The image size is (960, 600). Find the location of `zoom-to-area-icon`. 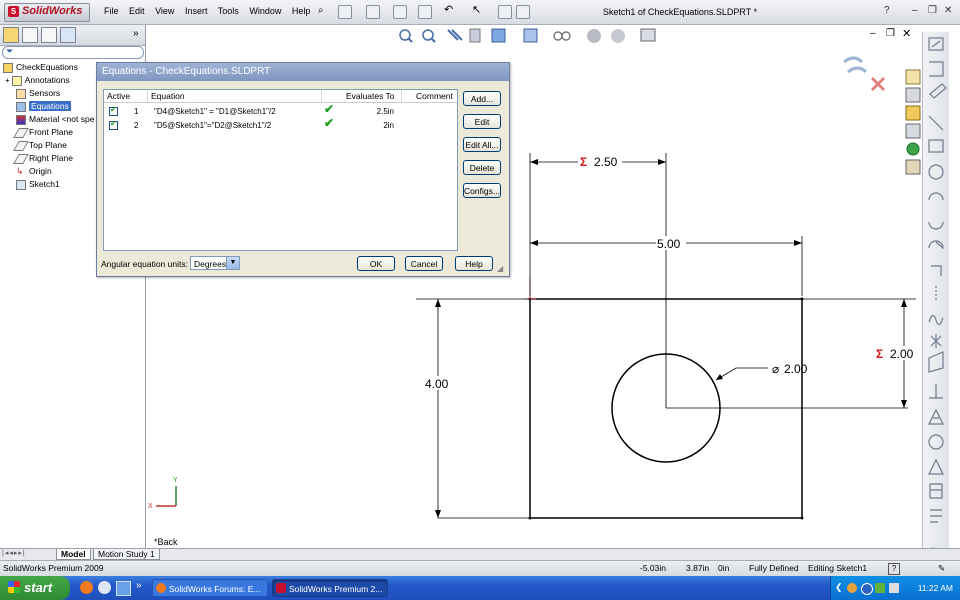

zoom-to-area-icon is located at coordinates (429, 36).